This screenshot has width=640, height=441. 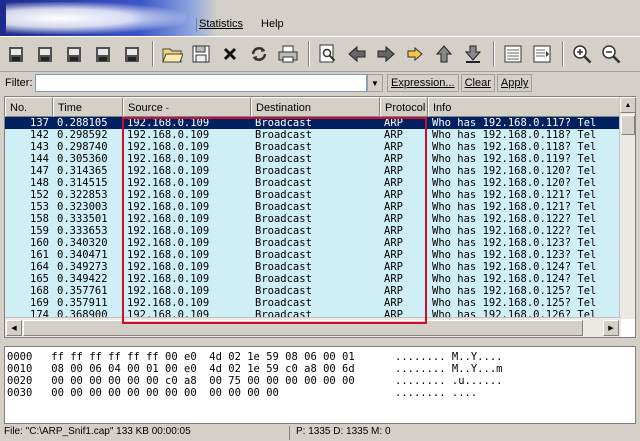 What do you see at coordinates (29, 107) in the screenshot?
I see `column-header-no: No.` at bounding box center [29, 107].